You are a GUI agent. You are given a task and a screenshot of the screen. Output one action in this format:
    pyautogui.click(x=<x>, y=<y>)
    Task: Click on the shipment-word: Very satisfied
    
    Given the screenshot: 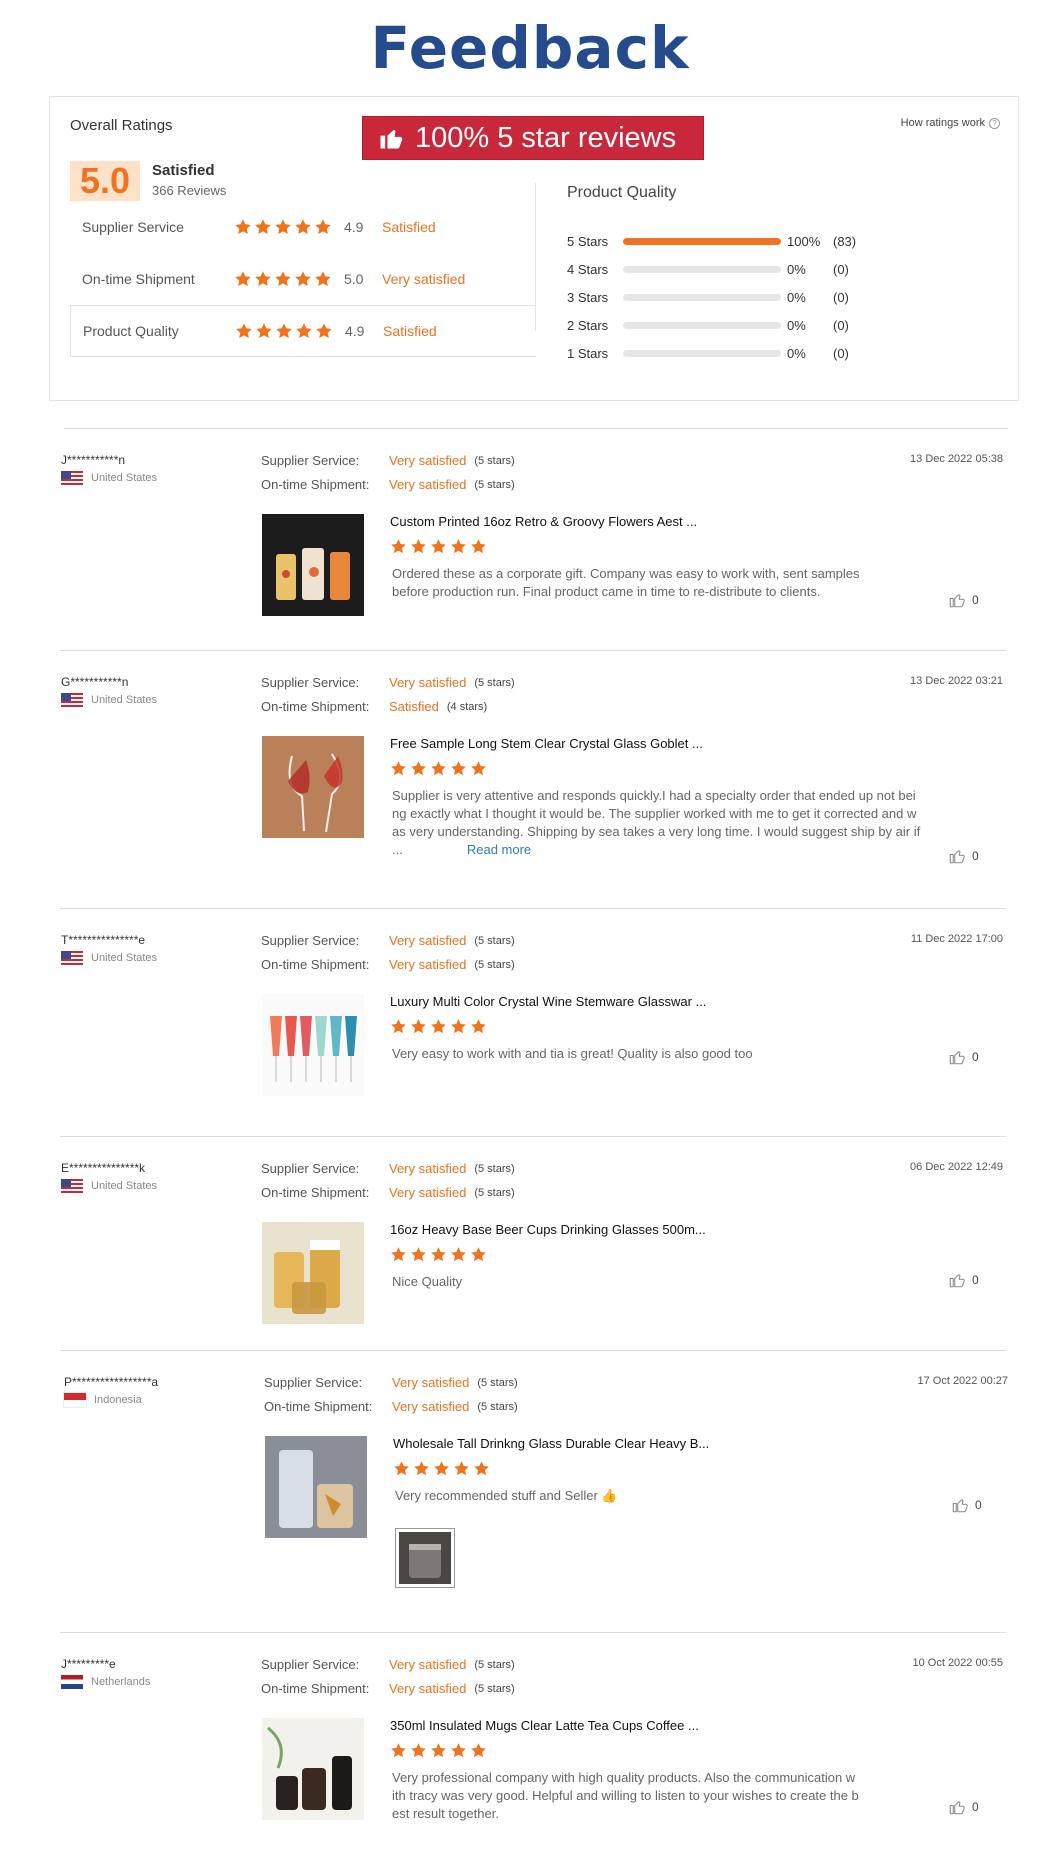 What is the action you would take?
    pyautogui.click(x=428, y=964)
    